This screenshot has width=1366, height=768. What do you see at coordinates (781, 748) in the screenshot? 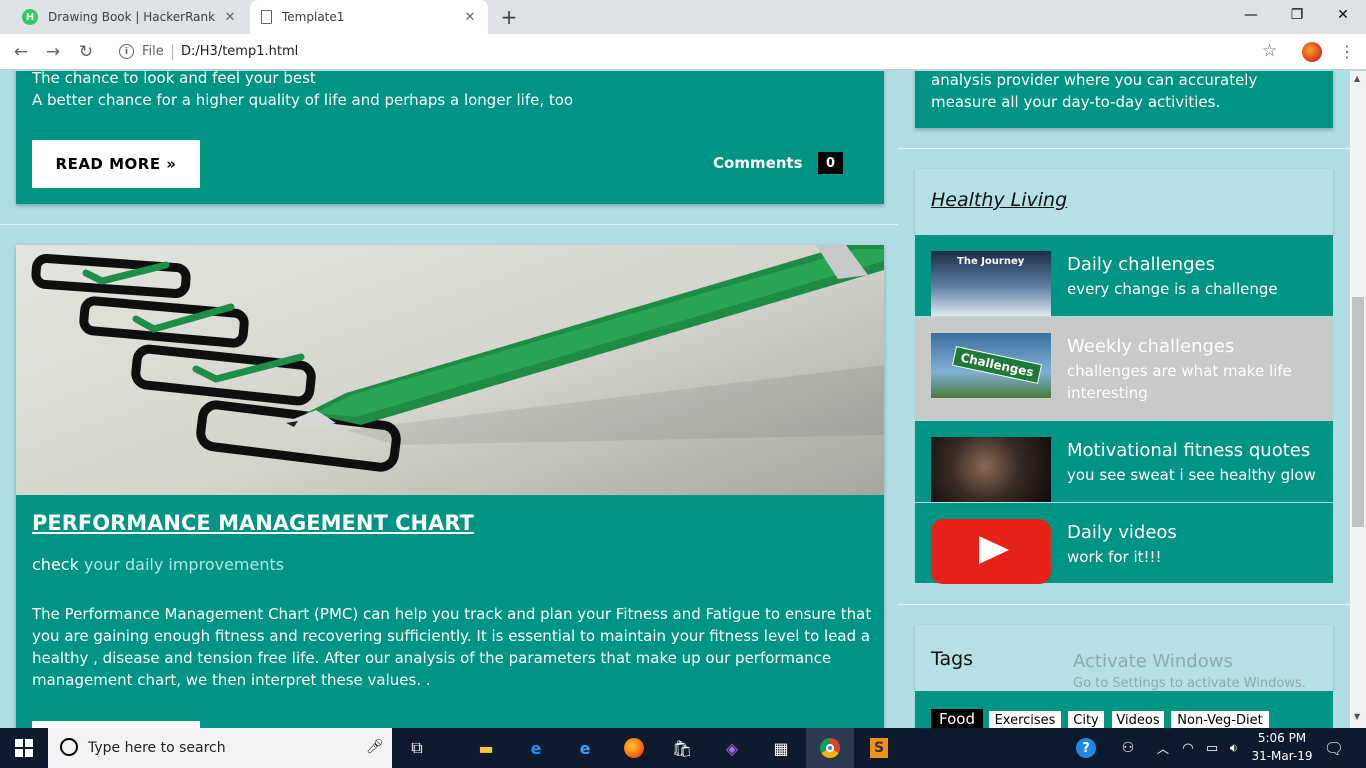
I see `calendar-icon: ▦` at bounding box center [781, 748].